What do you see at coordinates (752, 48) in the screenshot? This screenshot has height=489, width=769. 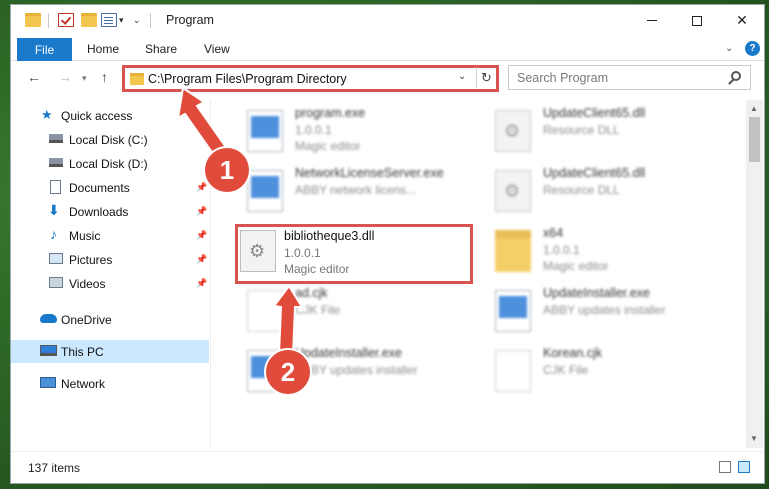 I see `help-icon: ?` at bounding box center [752, 48].